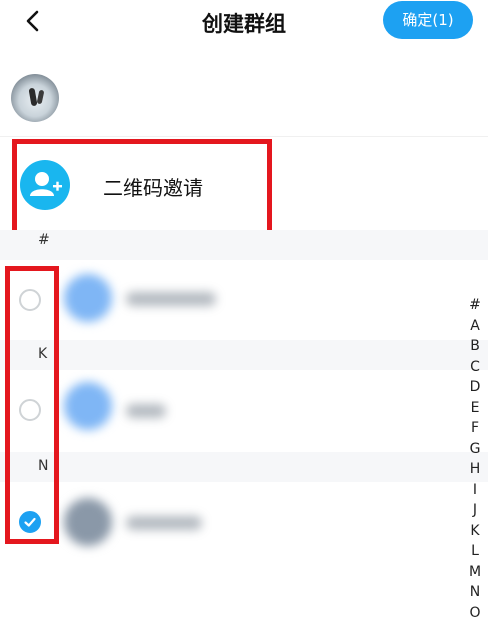 This screenshot has height=623, width=488. I want to click on index-letter: D, so click(475, 387).